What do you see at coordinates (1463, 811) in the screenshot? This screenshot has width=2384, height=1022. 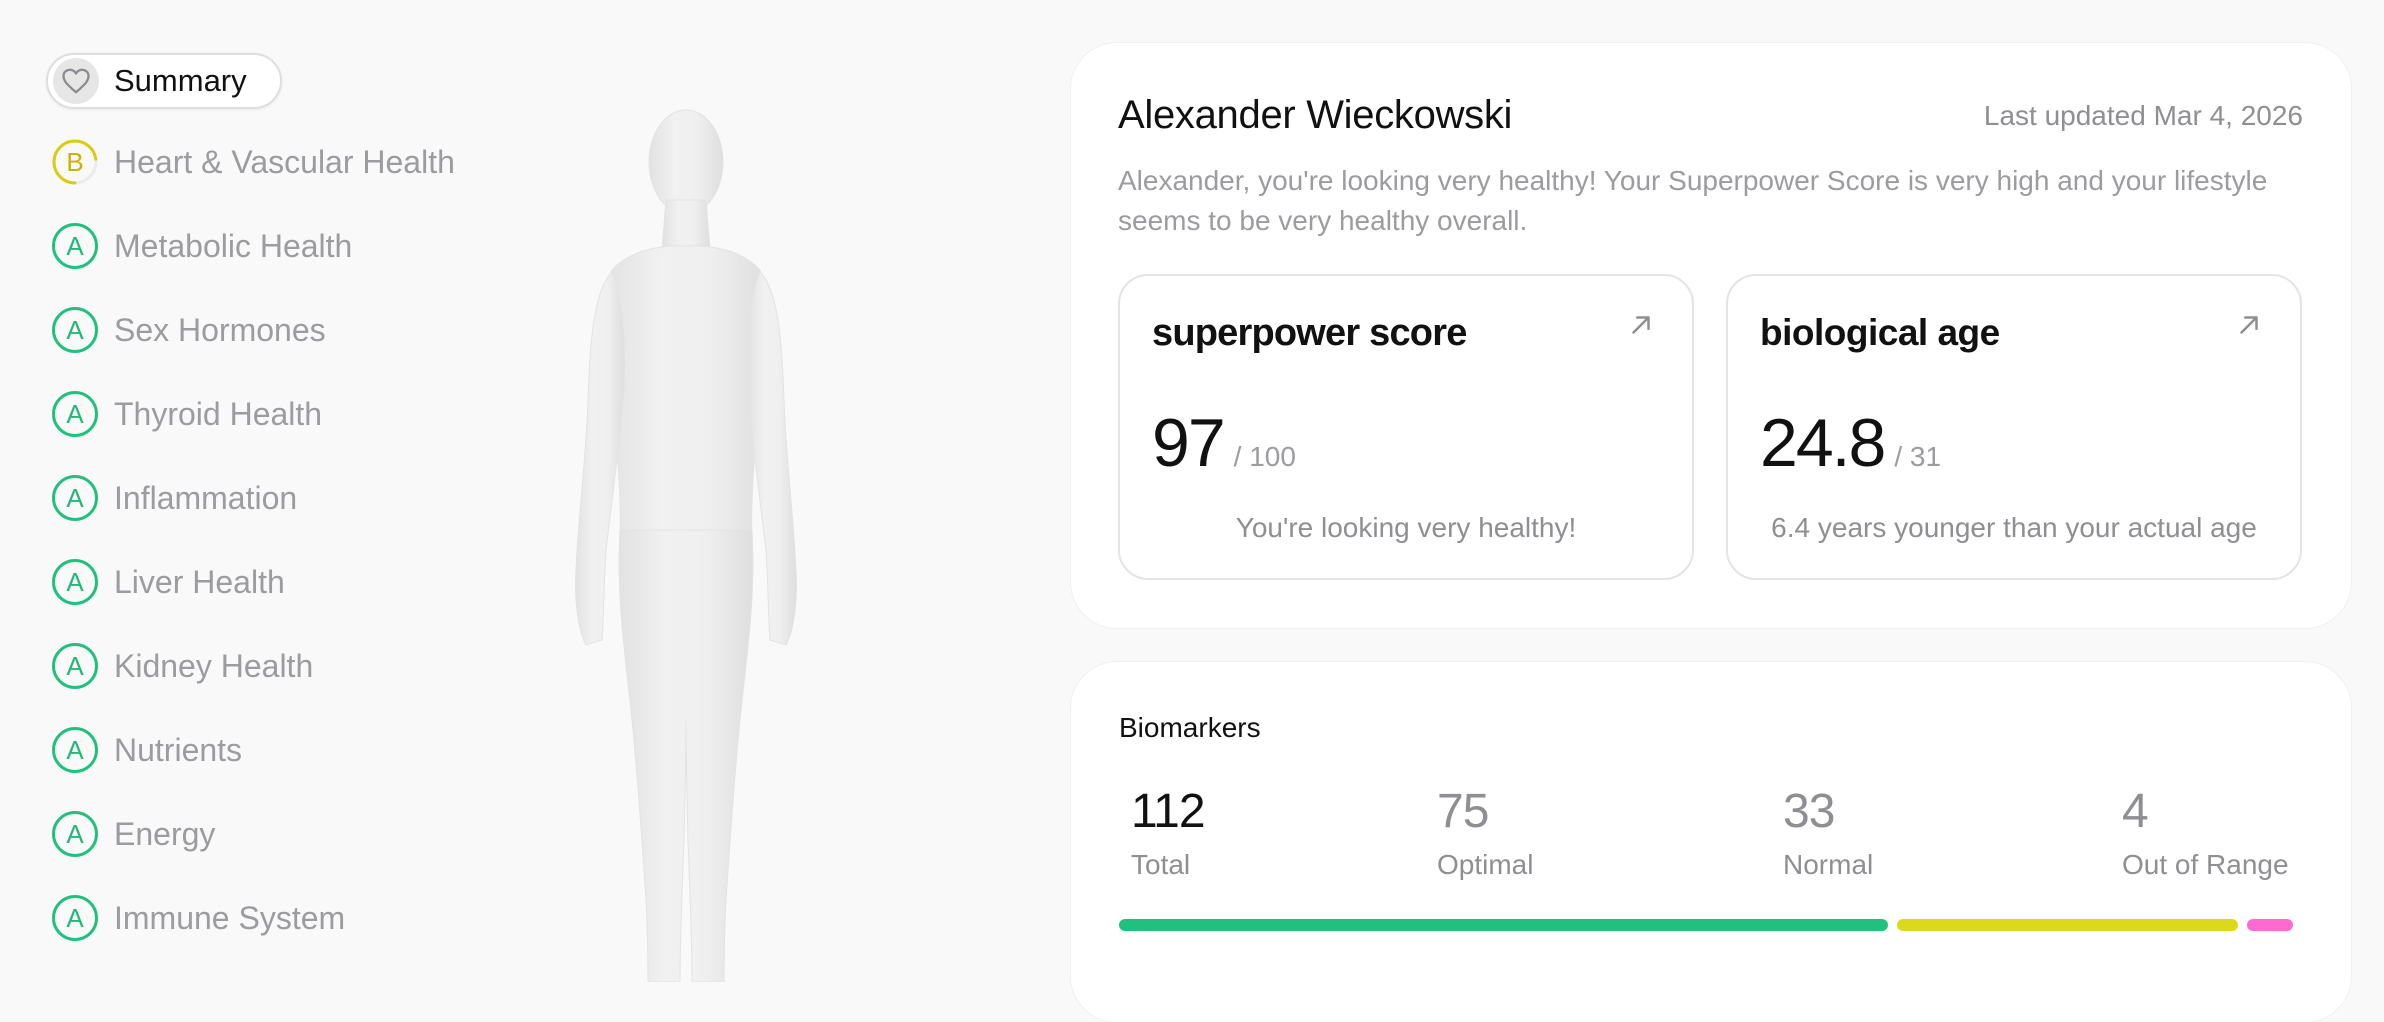 I see `stat-value: 75` at bounding box center [1463, 811].